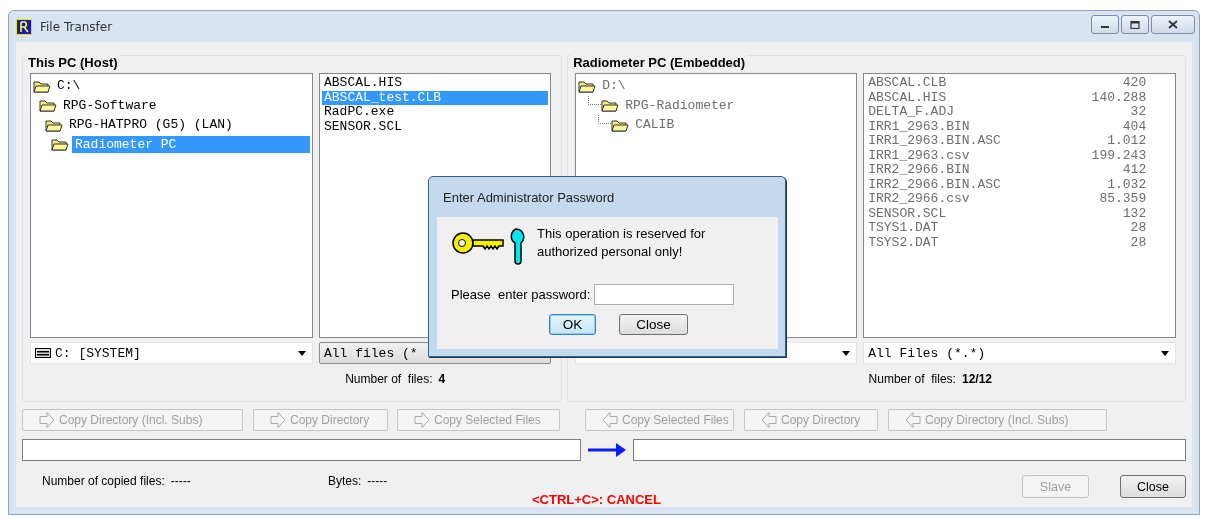 This screenshot has width=1214, height=519. Describe the element at coordinates (191, 144) in the screenshot. I see `tree-item: Radiometer PC` at that location.